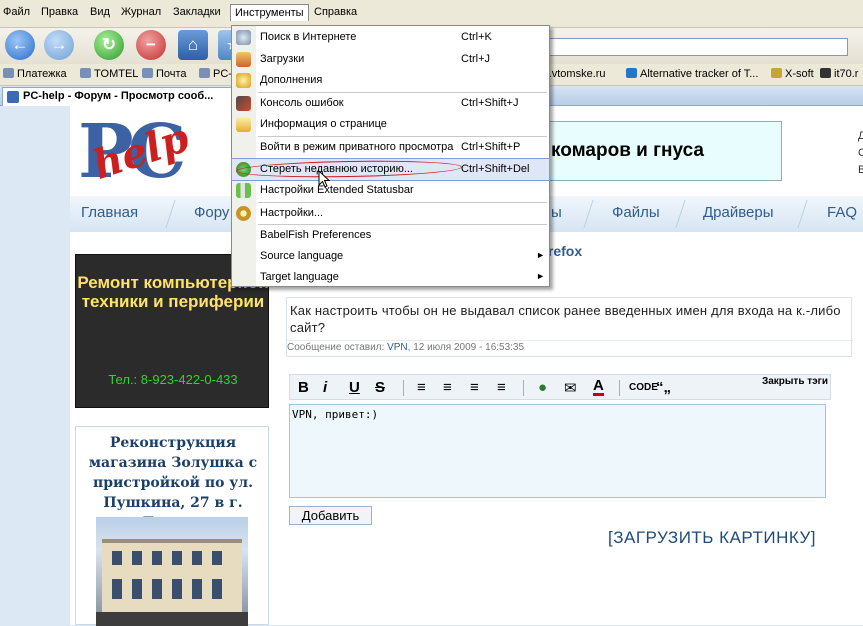 The width and height of the screenshot is (863, 626). I want to click on favicon-icon, so click(13, 97).